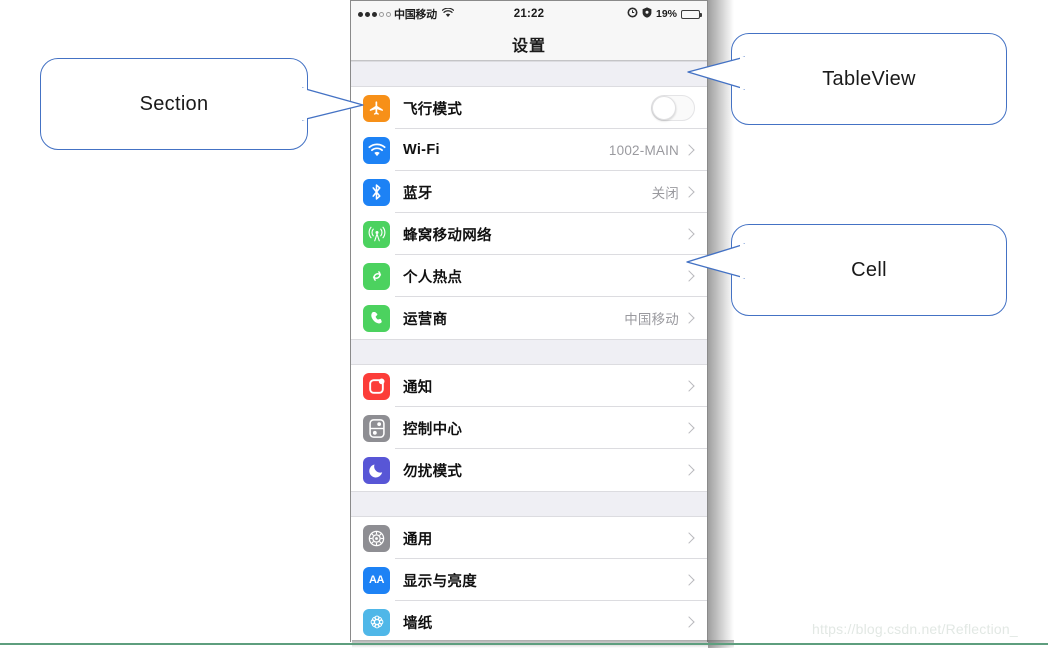 The width and height of the screenshot is (1048, 650). What do you see at coordinates (425, 319) in the screenshot?
I see `cell-title: 运营商` at bounding box center [425, 319].